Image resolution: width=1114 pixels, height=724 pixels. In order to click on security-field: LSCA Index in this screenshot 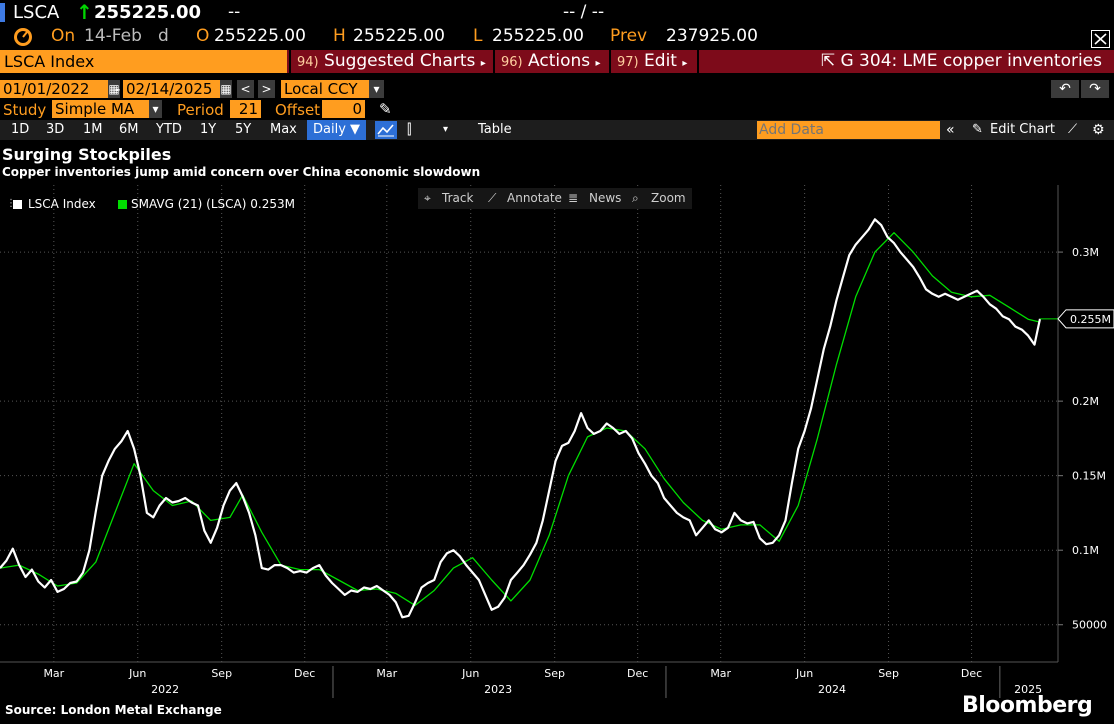, I will do `click(143, 61)`.